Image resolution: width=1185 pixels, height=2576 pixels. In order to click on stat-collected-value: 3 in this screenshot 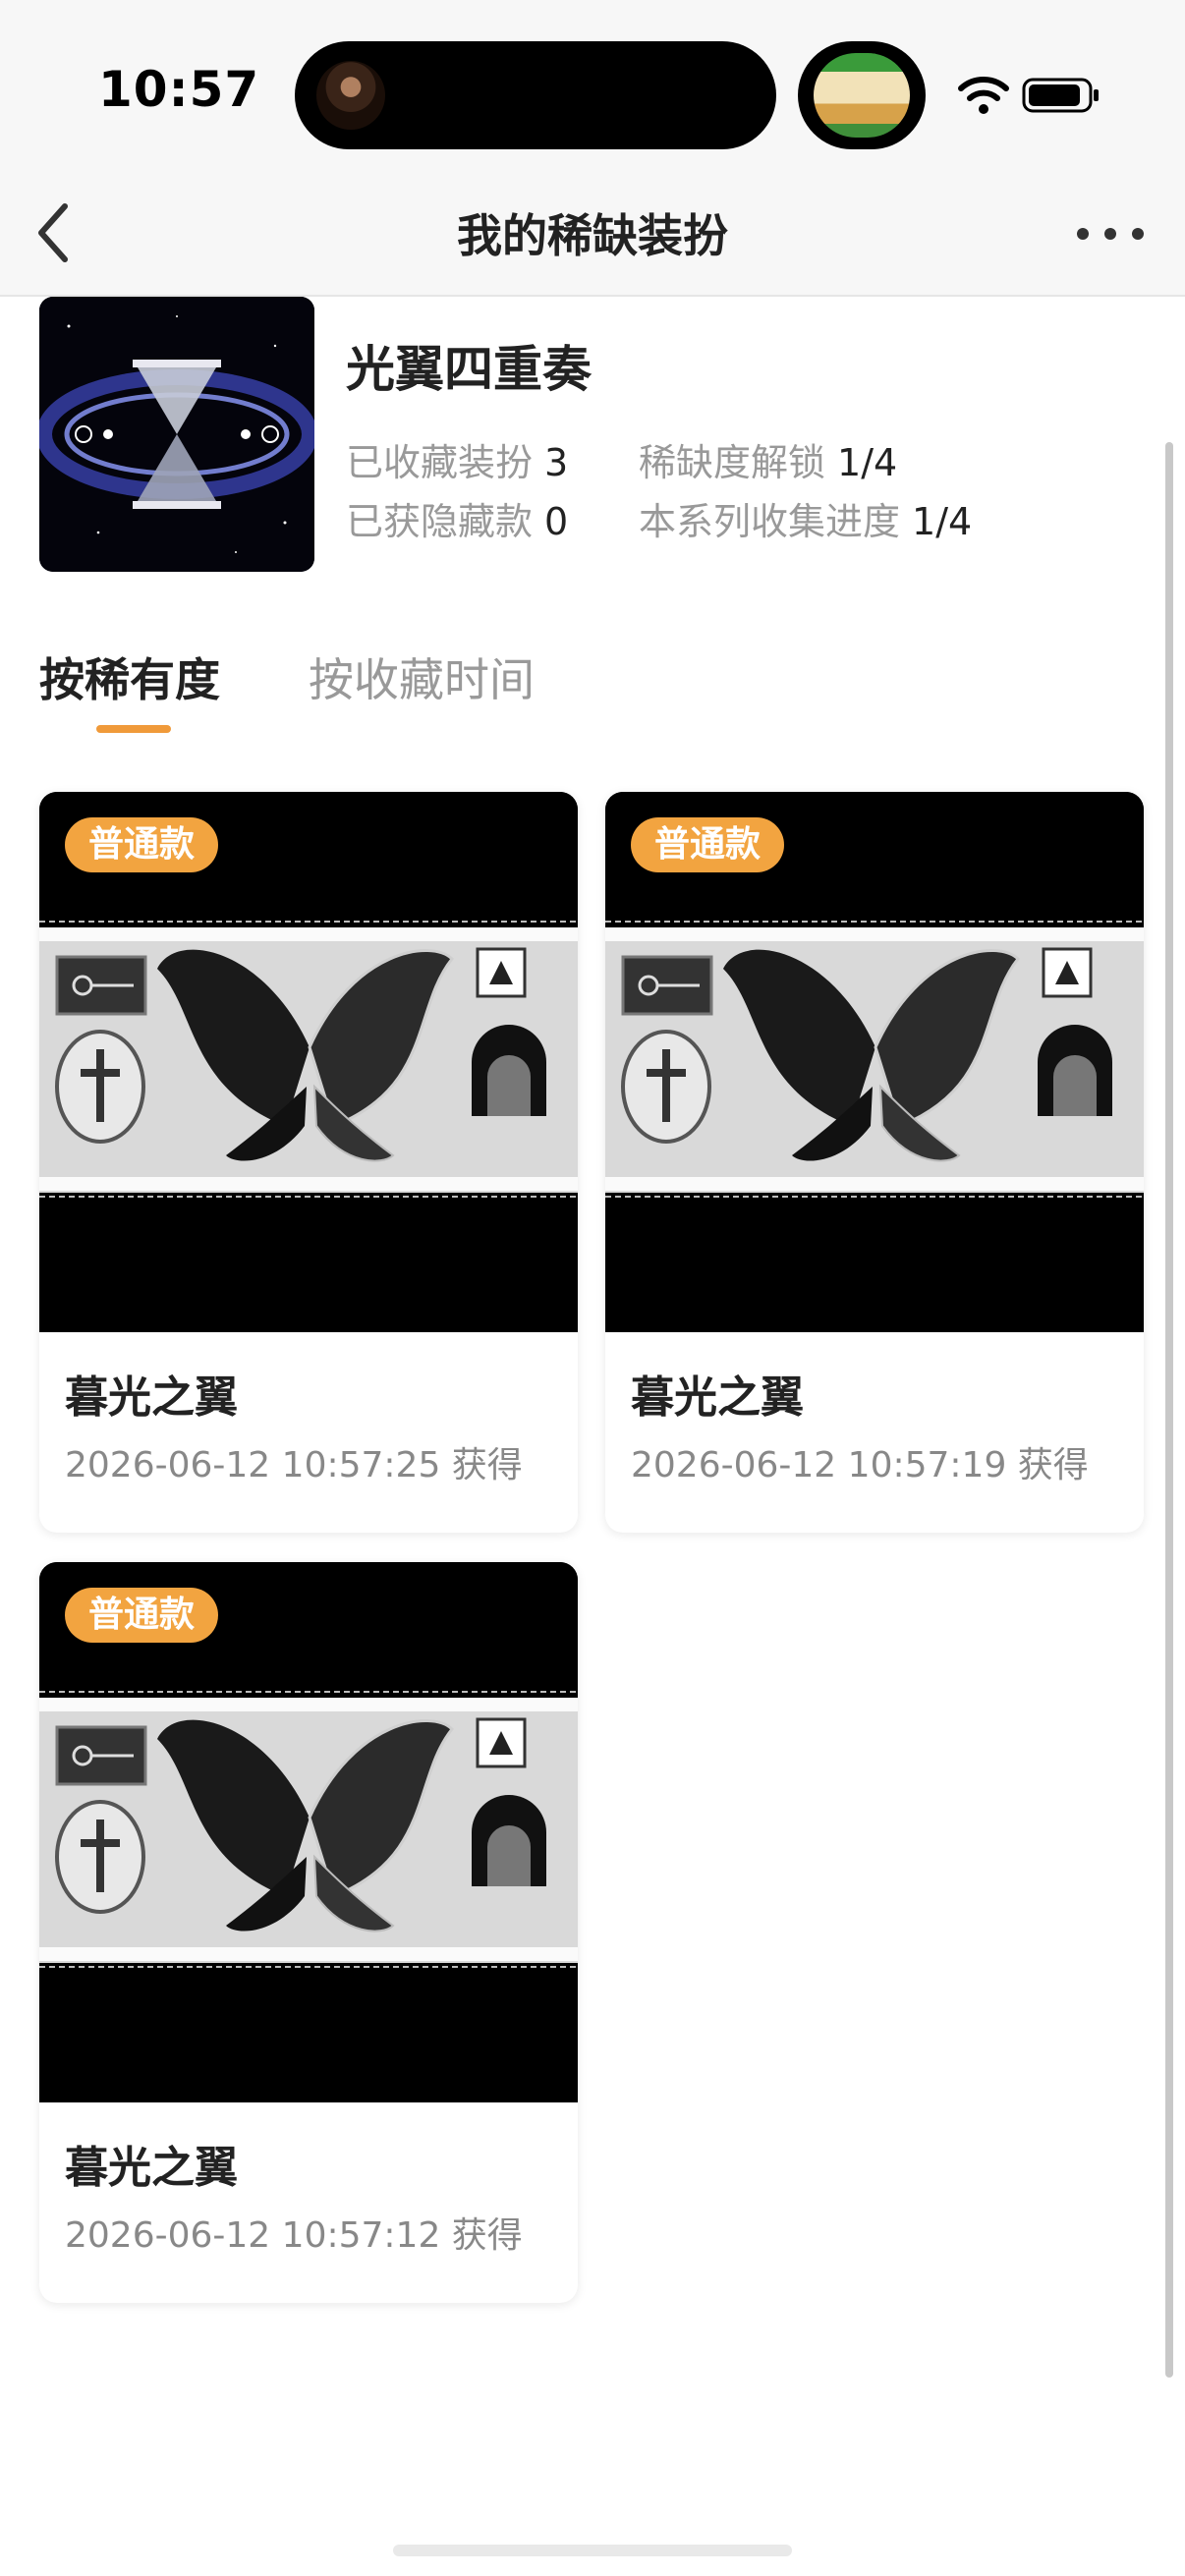, I will do `click(557, 462)`.